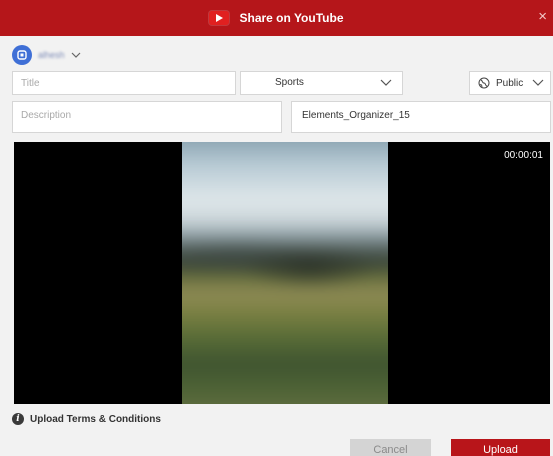  What do you see at coordinates (18, 419) in the screenshot?
I see `info-icon: i` at bounding box center [18, 419].